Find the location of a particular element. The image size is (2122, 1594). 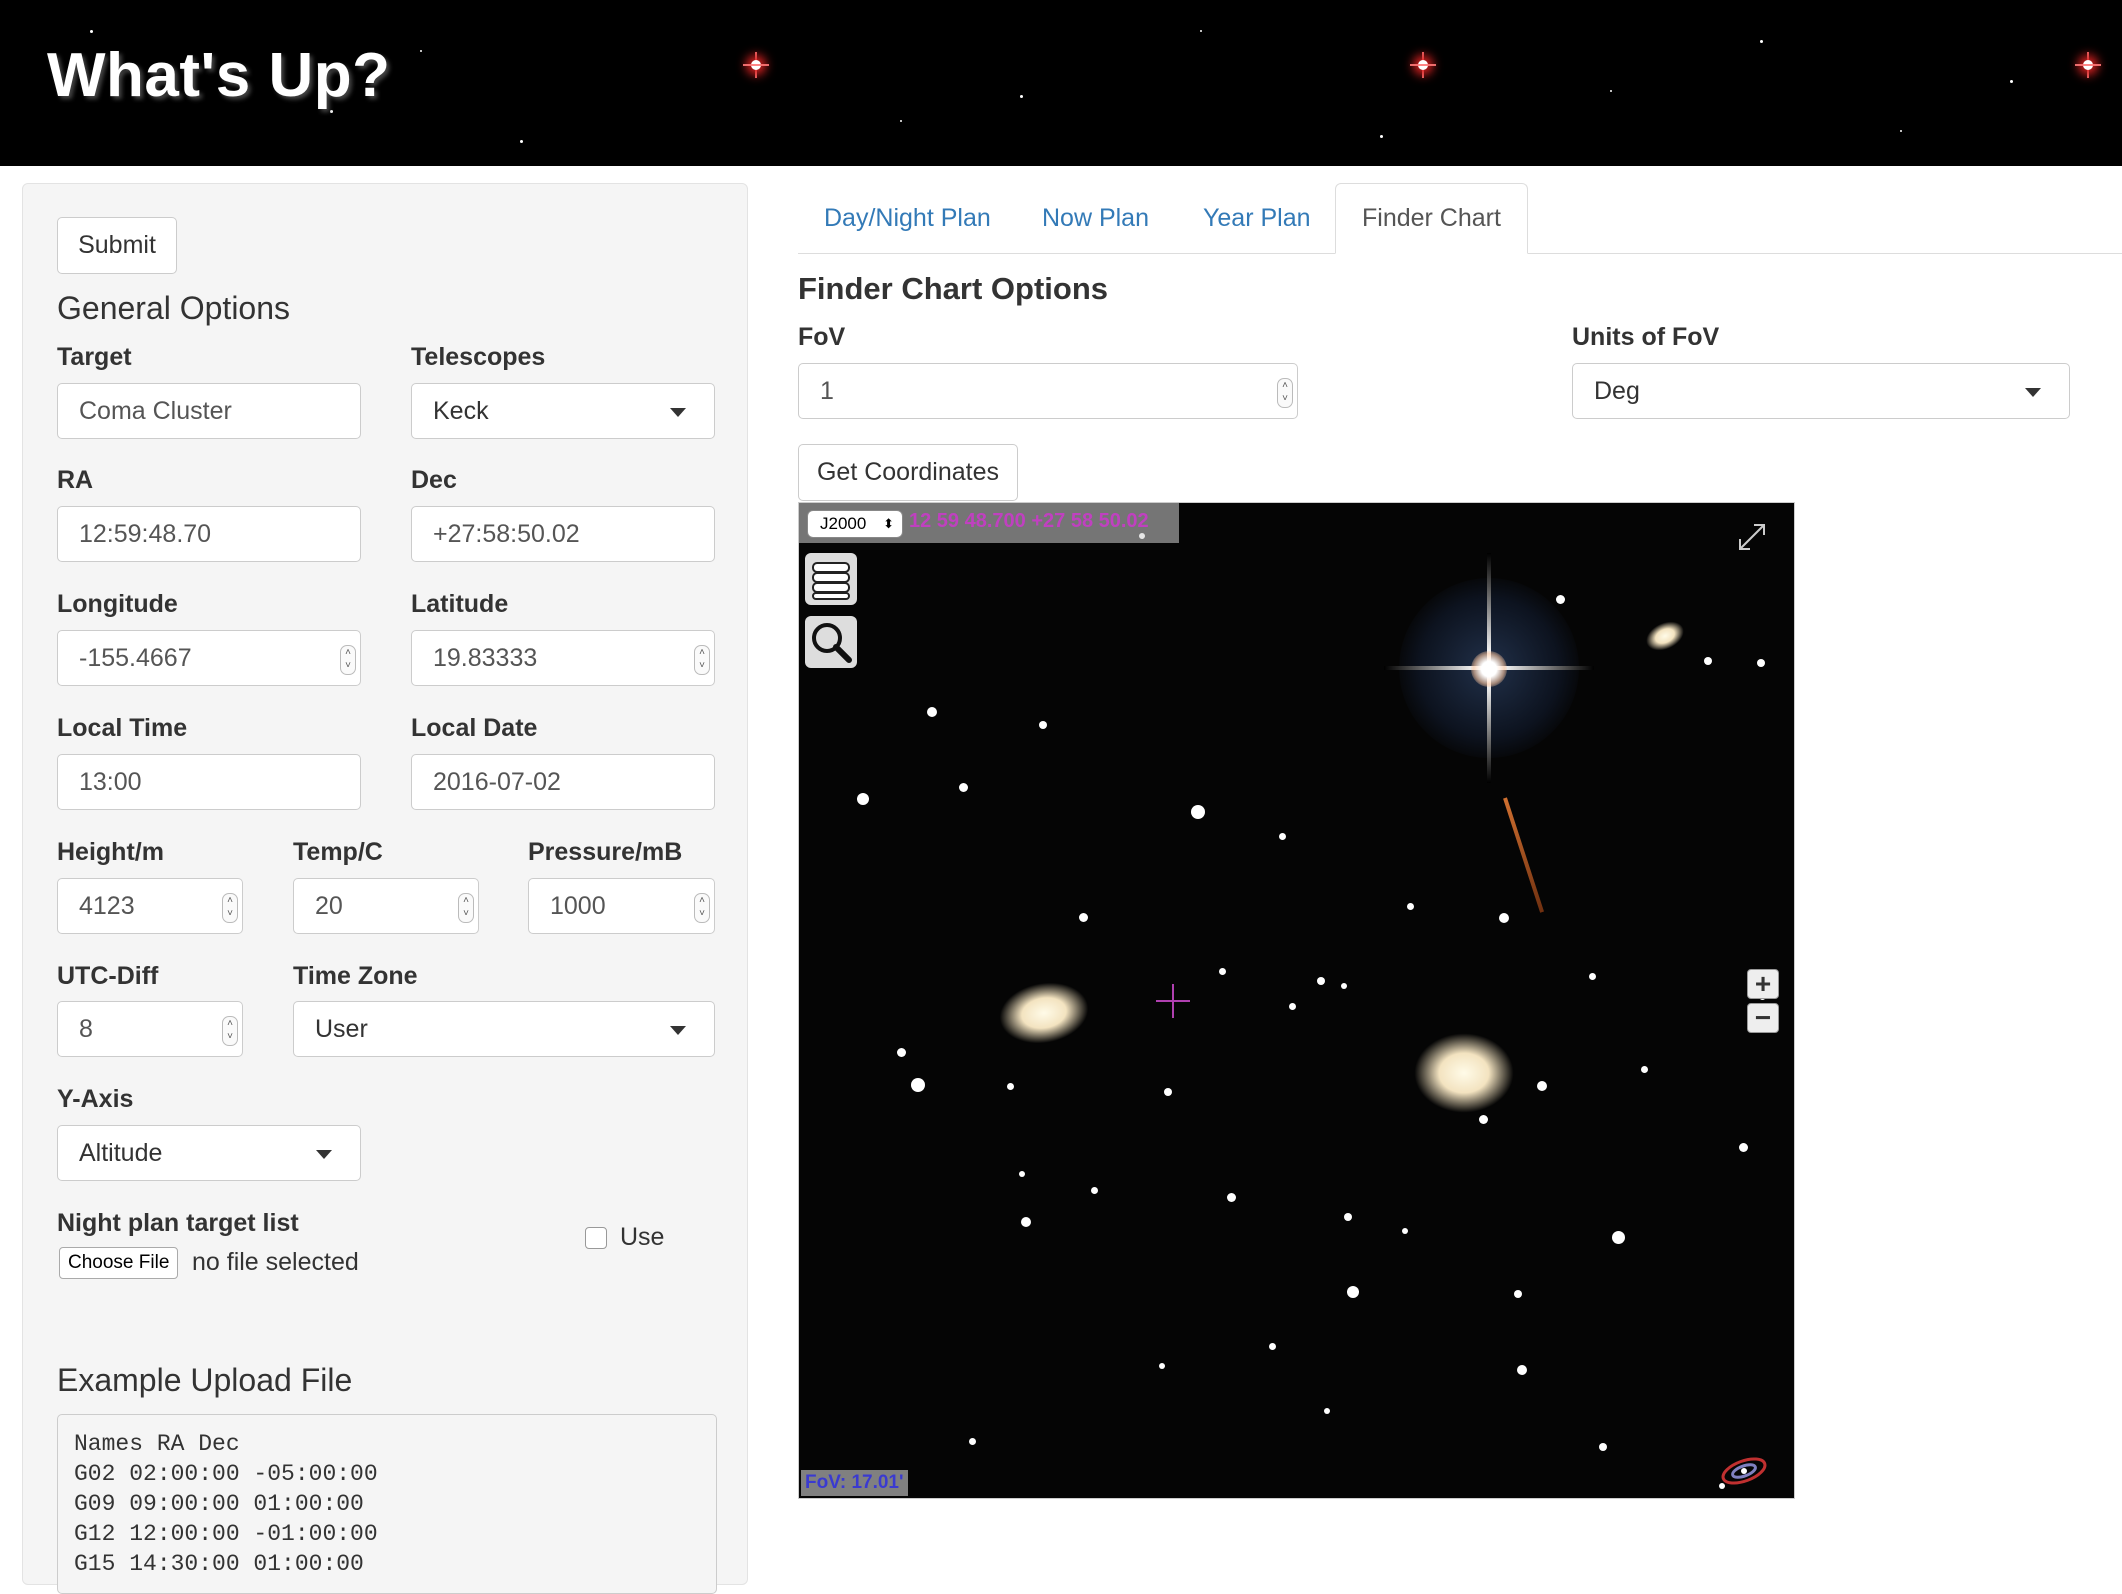

temp-label: Temp/C is located at coordinates (338, 852).